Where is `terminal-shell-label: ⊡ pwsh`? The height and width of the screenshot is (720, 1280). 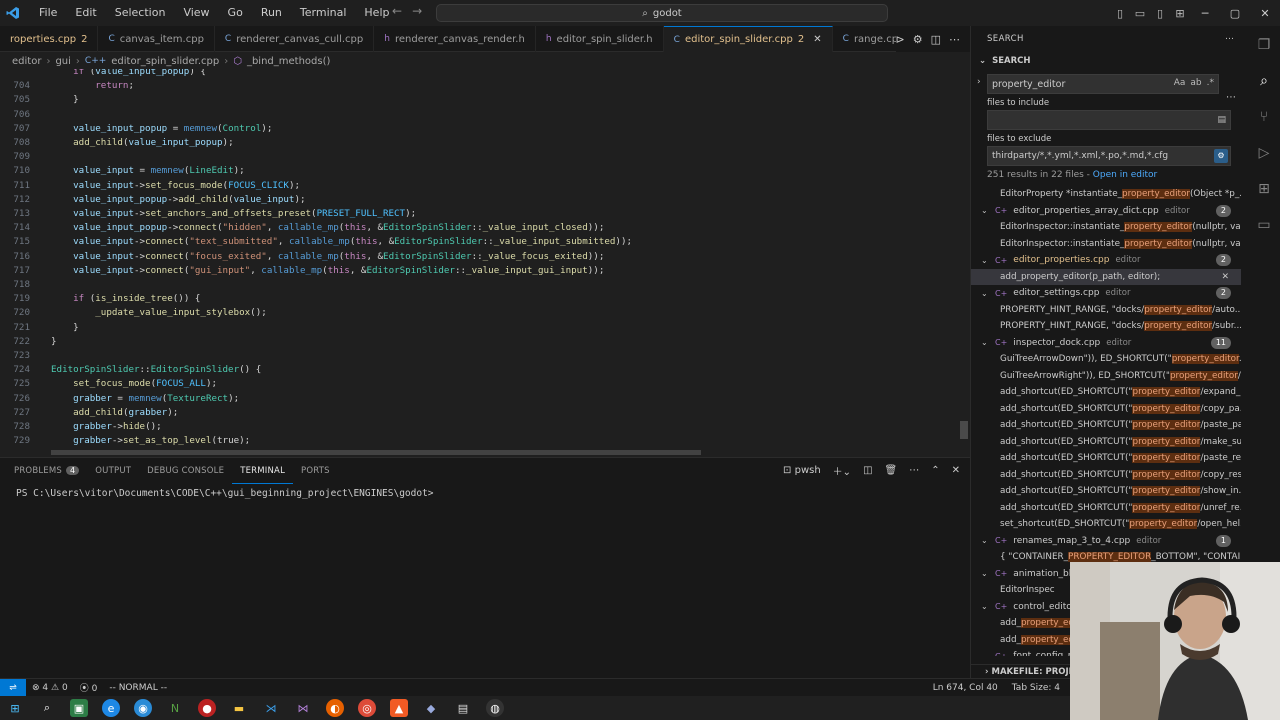 terminal-shell-label: ⊡ pwsh is located at coordinates (802, 470).